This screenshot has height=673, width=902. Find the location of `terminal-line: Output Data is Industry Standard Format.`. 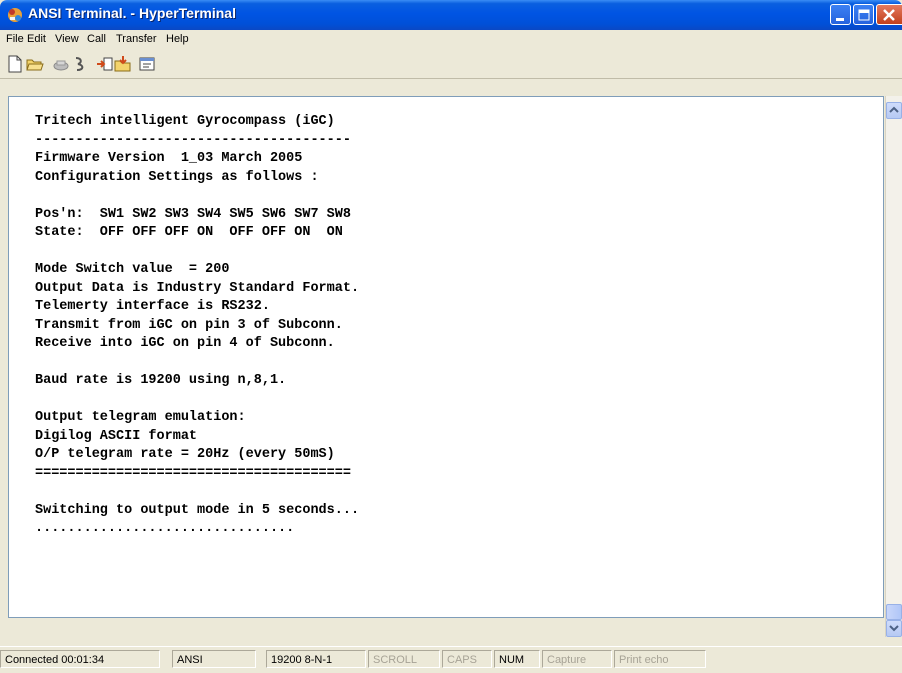

terminal-line: Output Data is Industry Standard Format. is located at coordinates (197, 288).